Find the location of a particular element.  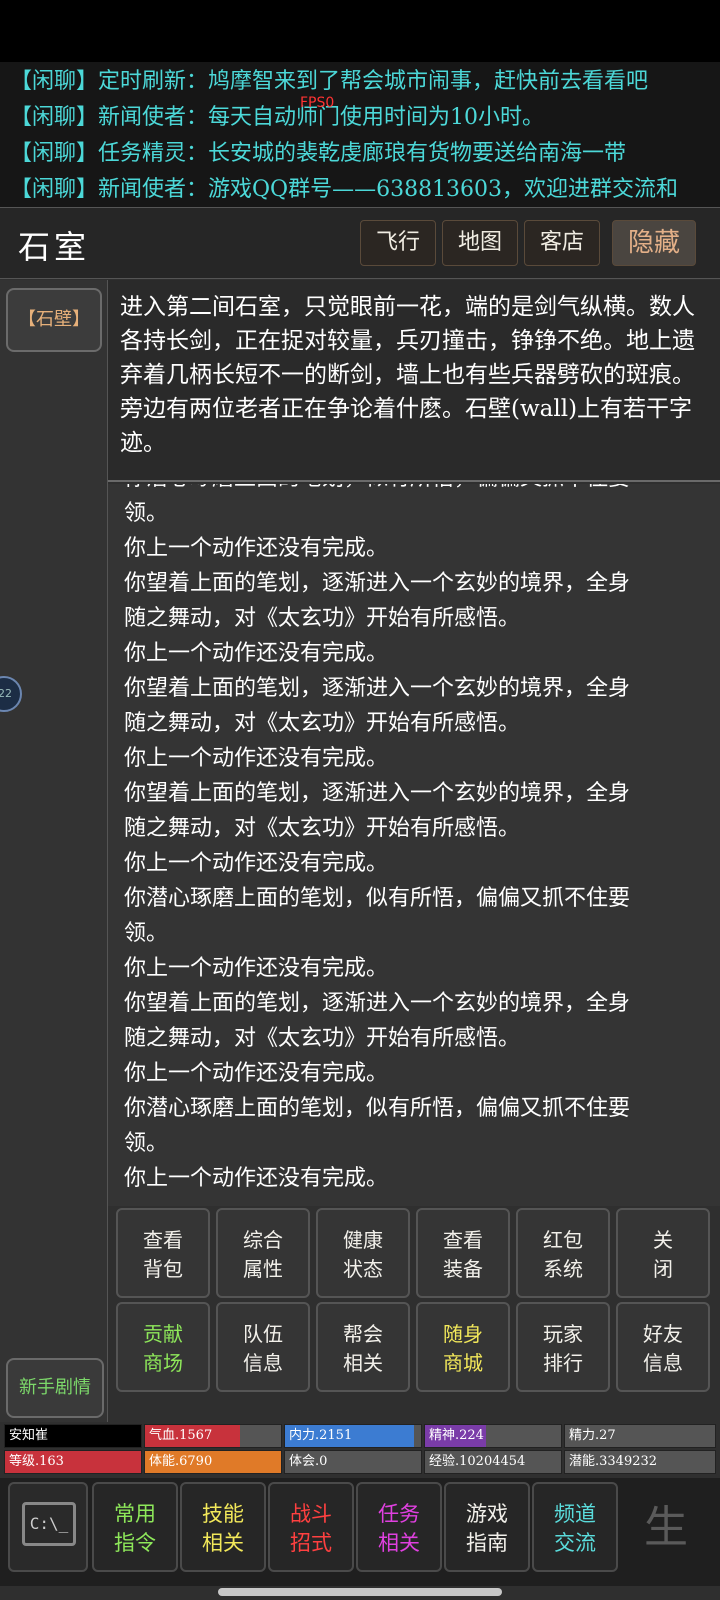

left-panel: 【石壁】 22 新手剧情 is located at coordinates (54, 851).